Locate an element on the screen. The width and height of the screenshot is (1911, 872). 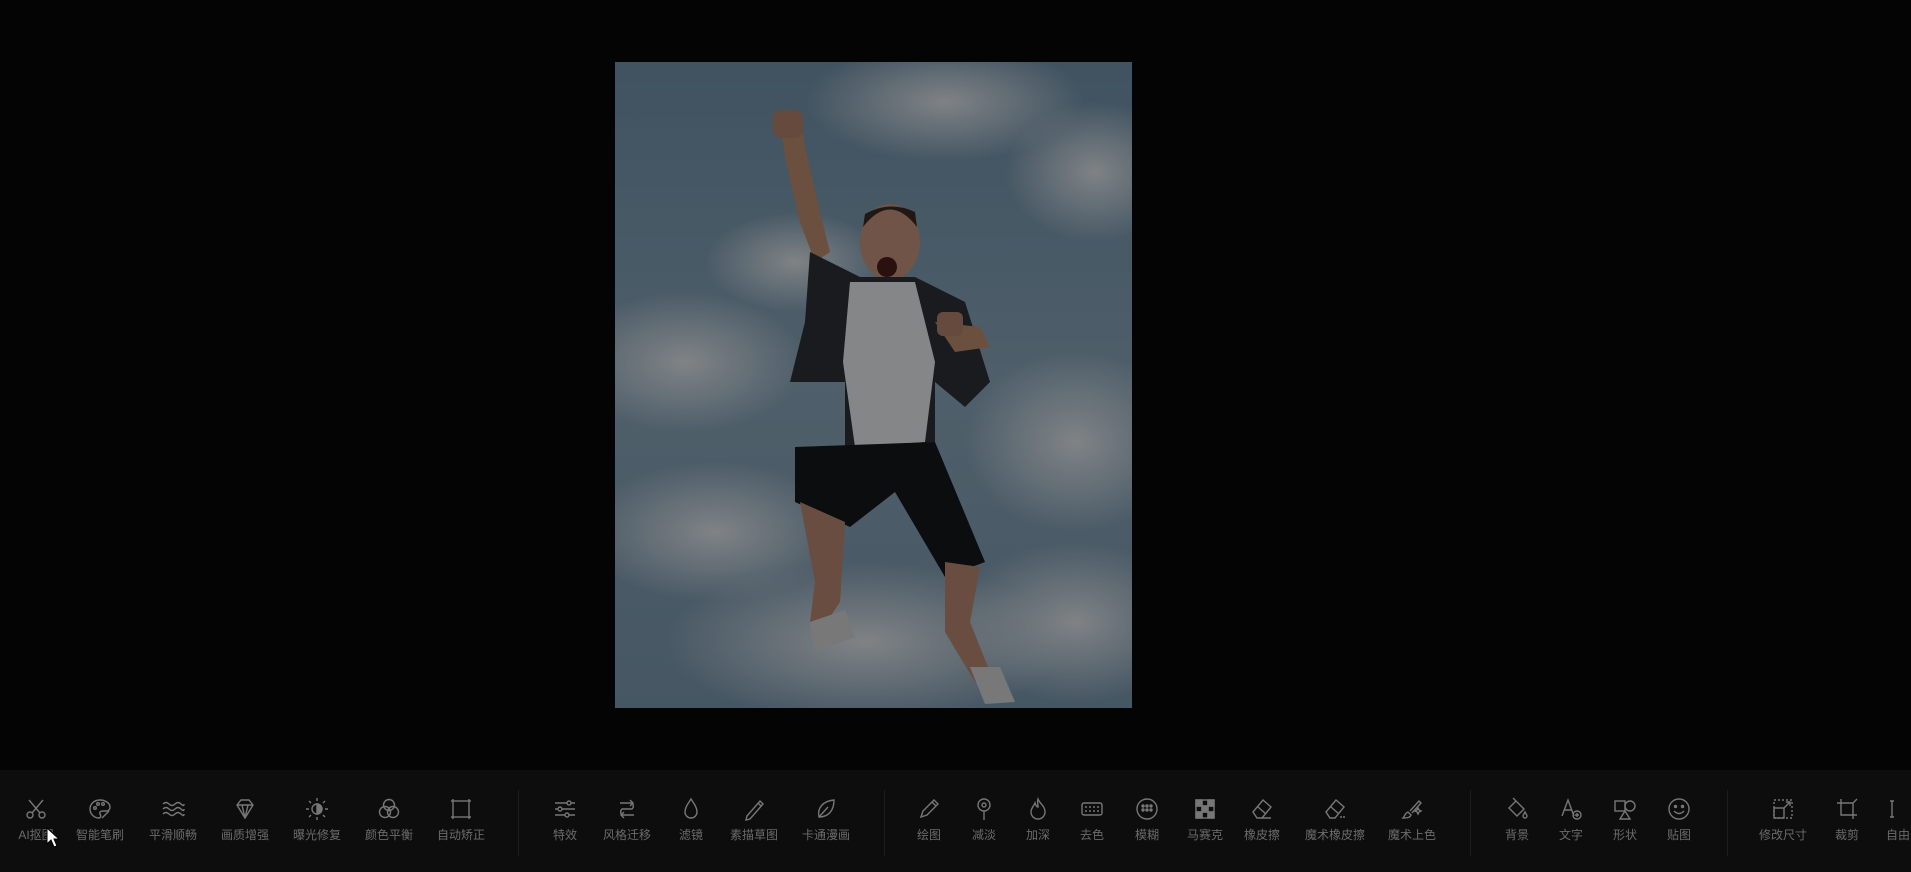
tool-label: 魔术橡皮擦 is located at coordinates (1334, 835).